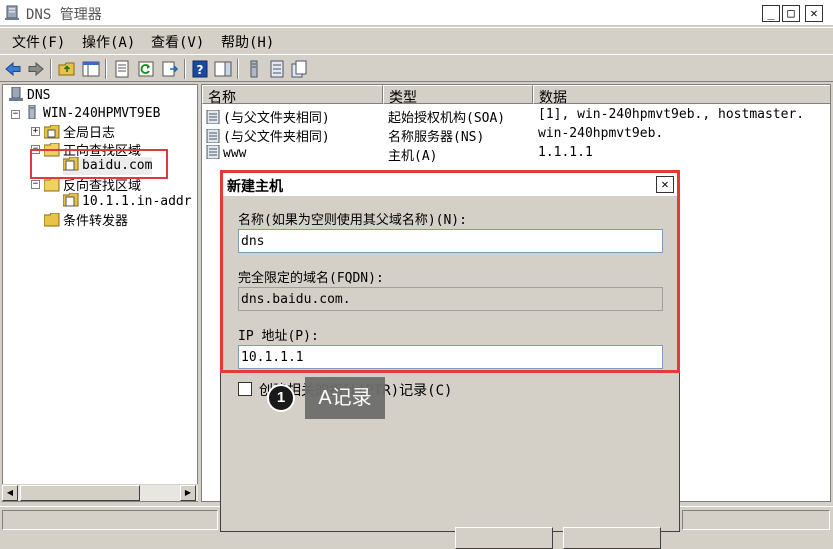  Describe the element at coordinates (35, 131) in the screenshot. I see `expand-icon: +` at that location.